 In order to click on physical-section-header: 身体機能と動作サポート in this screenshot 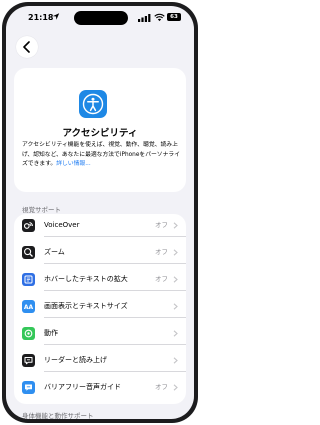, I will do `click(58, 415)`.